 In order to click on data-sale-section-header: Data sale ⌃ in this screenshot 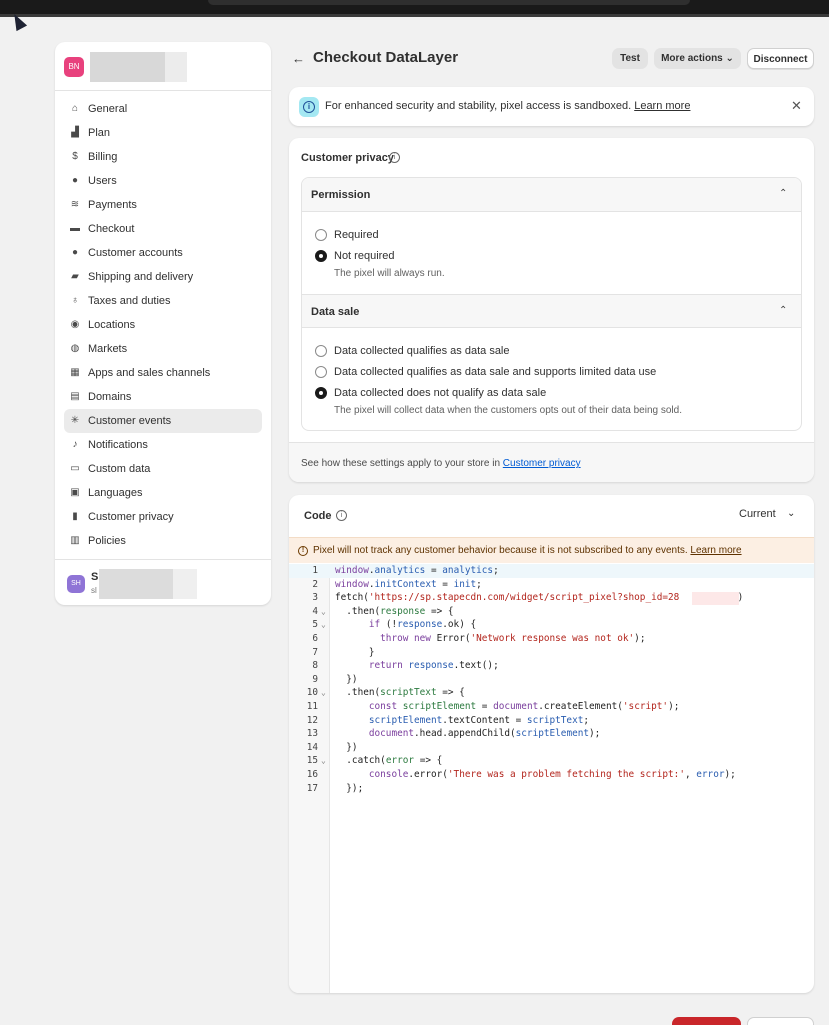, I will do `click(551, 311)`.